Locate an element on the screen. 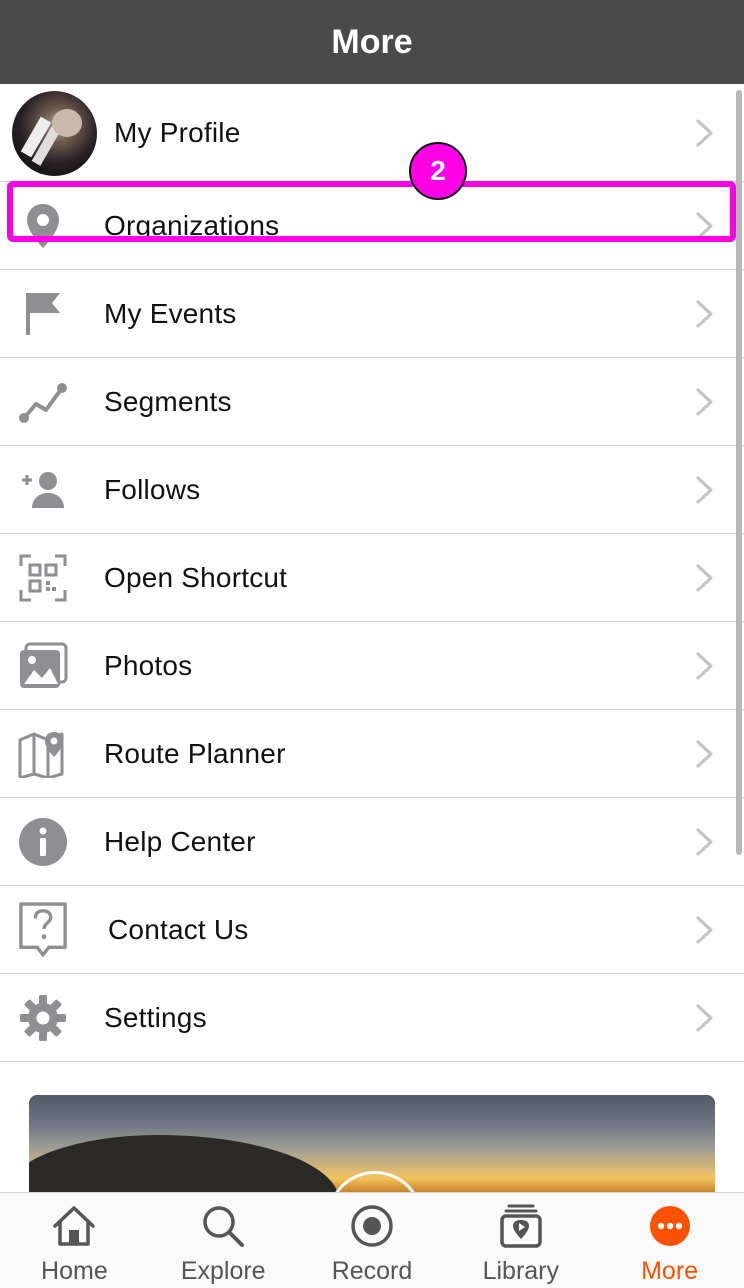  avatar is located at coordinates (54, 133).